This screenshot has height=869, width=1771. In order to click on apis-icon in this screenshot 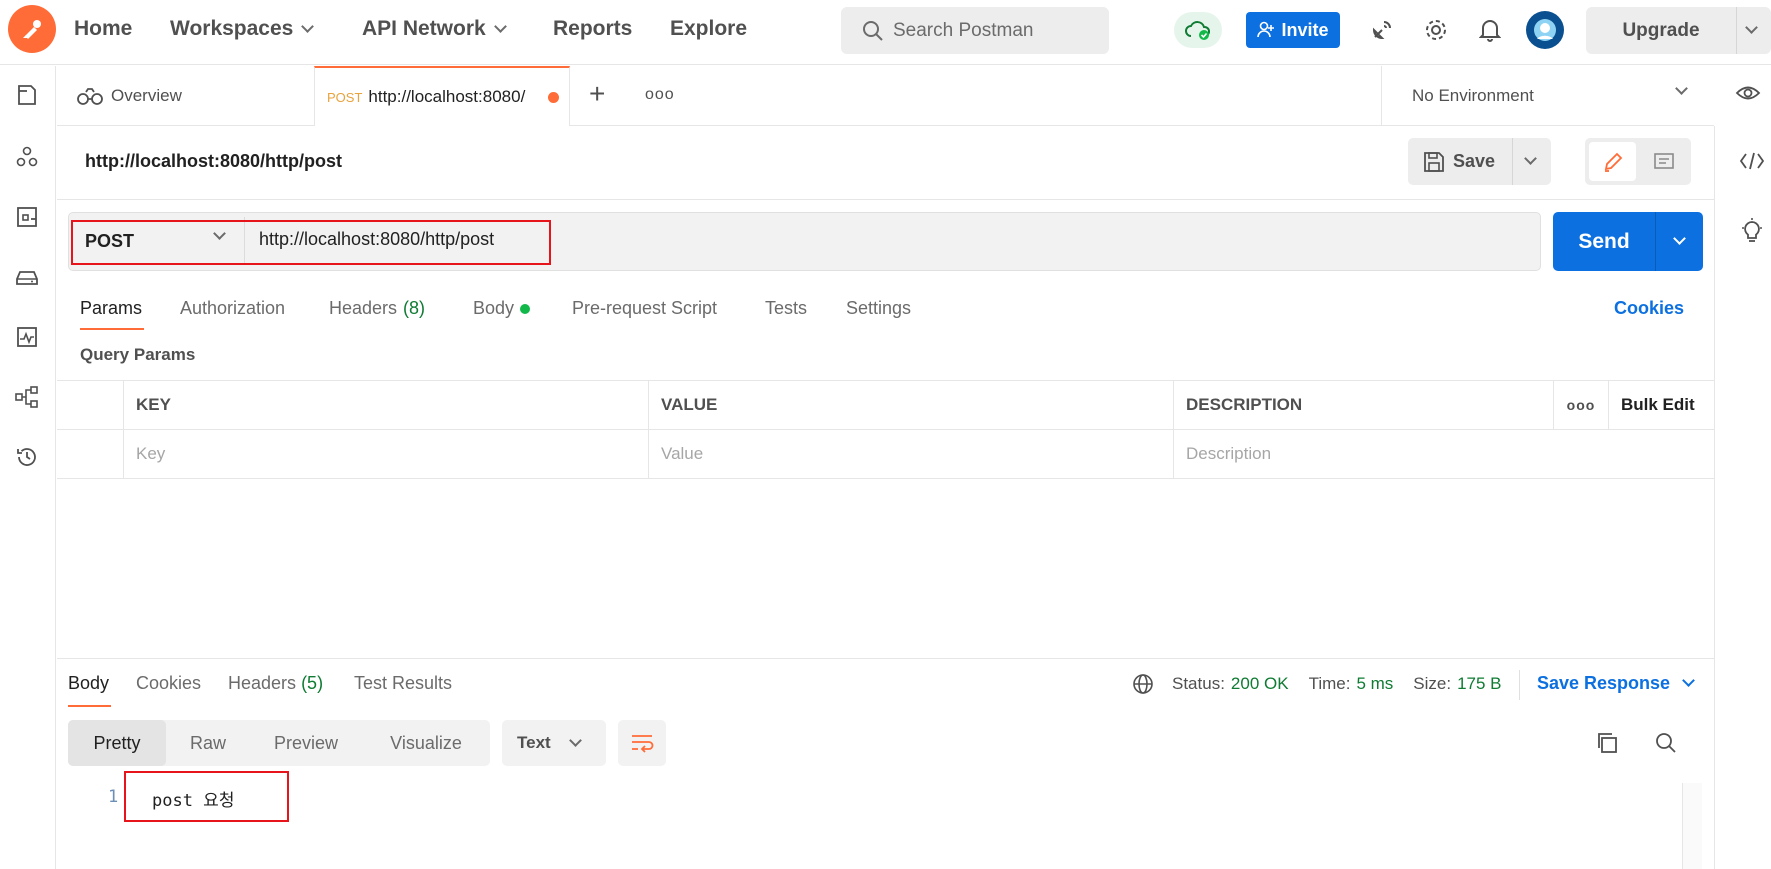, I will do `click(27, 157)`.